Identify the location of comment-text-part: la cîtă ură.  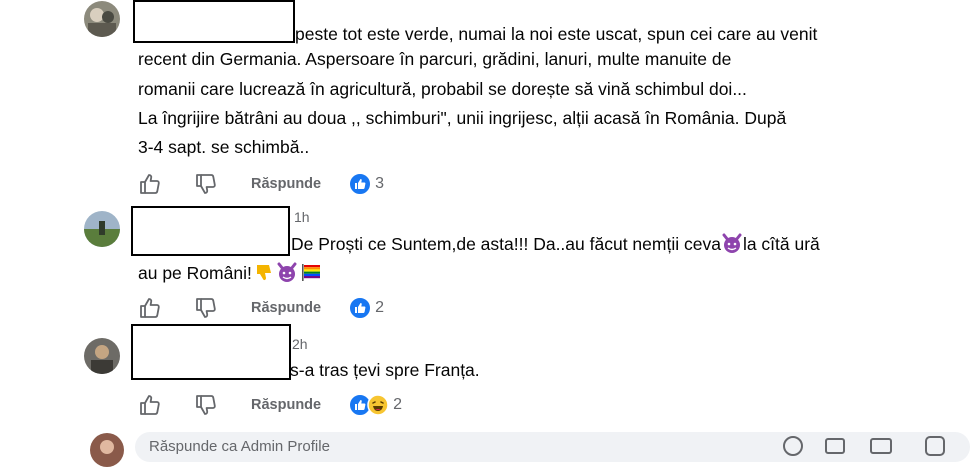
(781, 244).